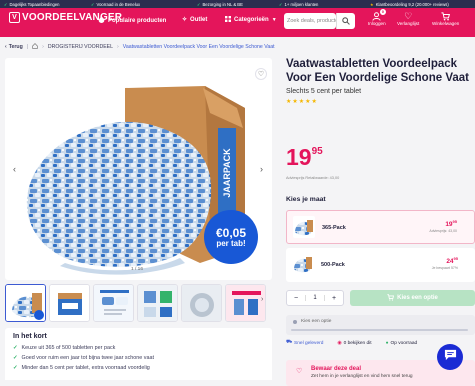 Image resolution: width=475 pixels, height=386 pixels. Describe the element at coordinates (185, 20) in the screenshot. I see `tag-icon: ✧` at that location.